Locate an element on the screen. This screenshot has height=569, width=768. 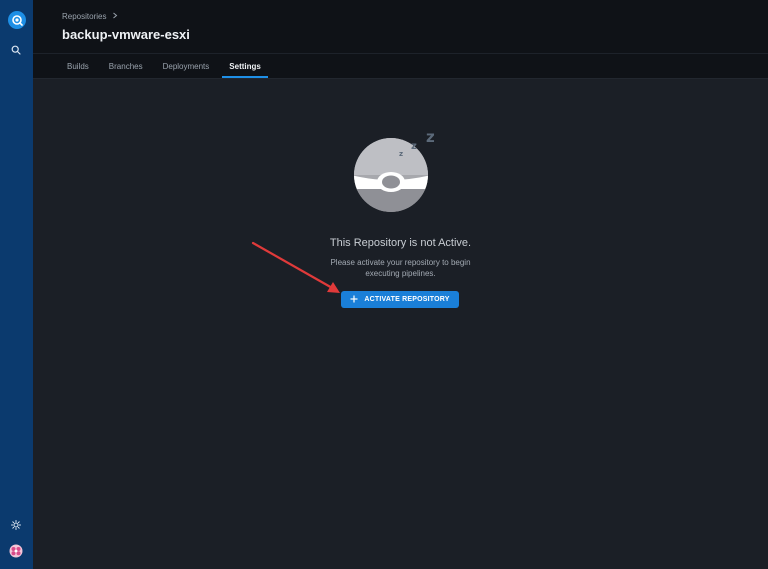
tab-bar: Builds Branches Deployments Settings is located at coordinates (166, 68).